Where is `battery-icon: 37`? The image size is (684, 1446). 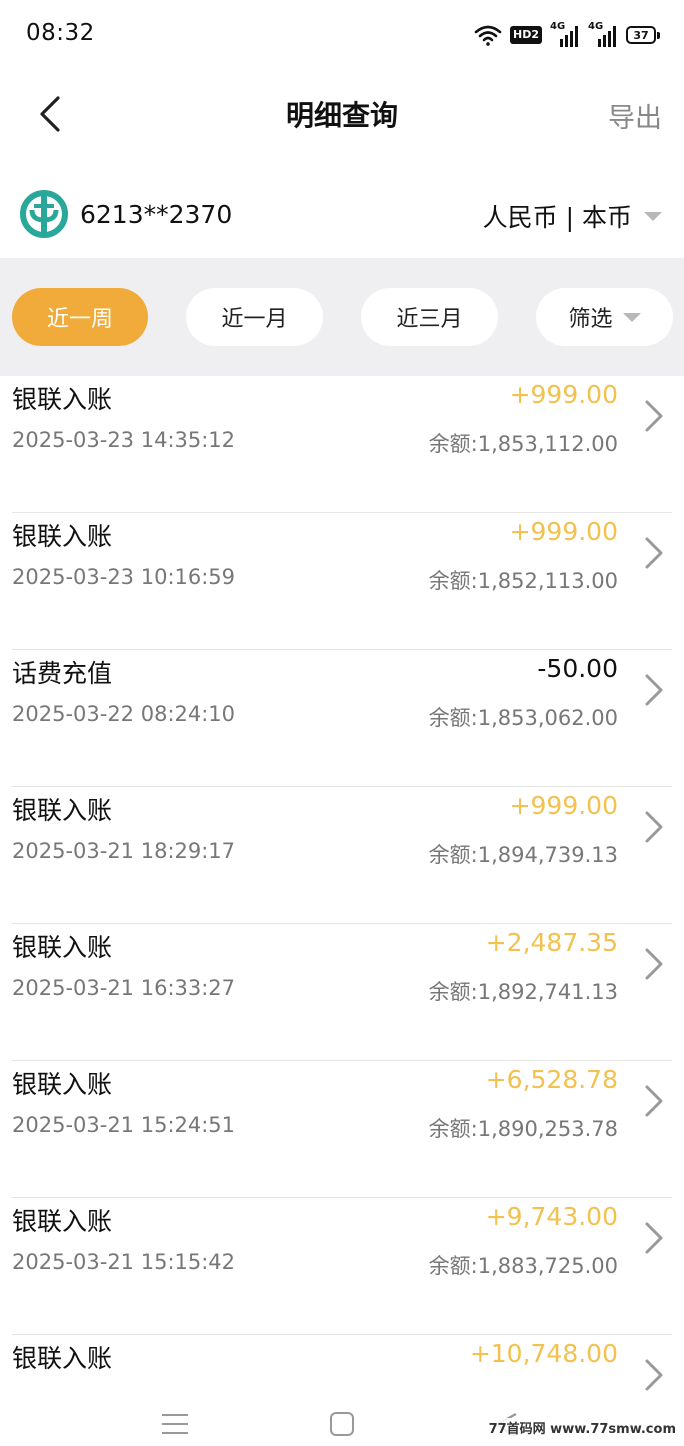 battery-icon: 37 is located at coordinates (643, 35).